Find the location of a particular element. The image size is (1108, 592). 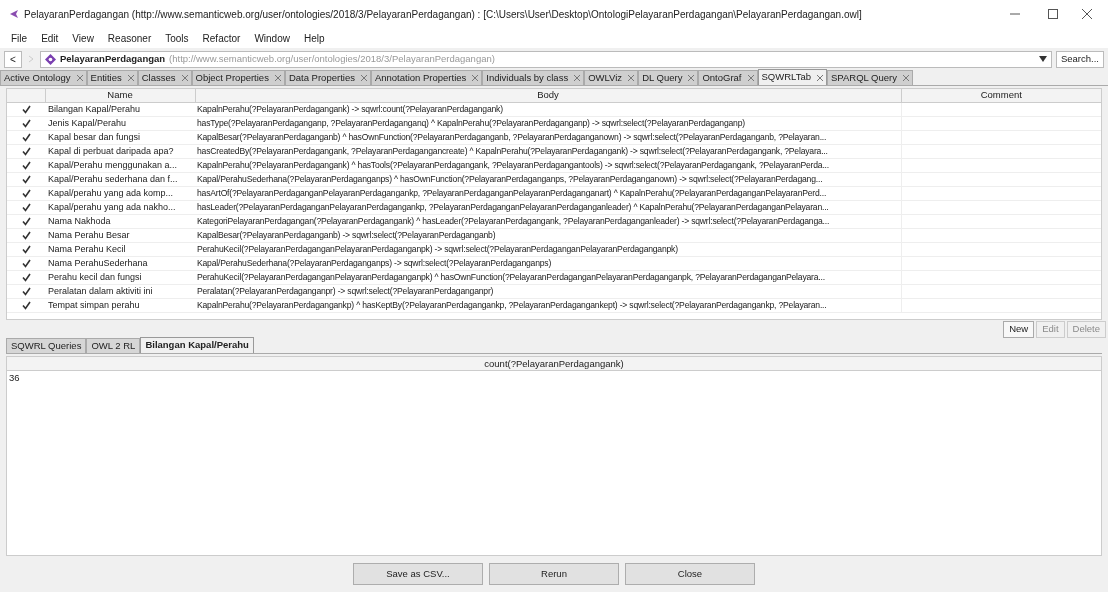

column-header: Comment is located at coordinates (1001, 95).